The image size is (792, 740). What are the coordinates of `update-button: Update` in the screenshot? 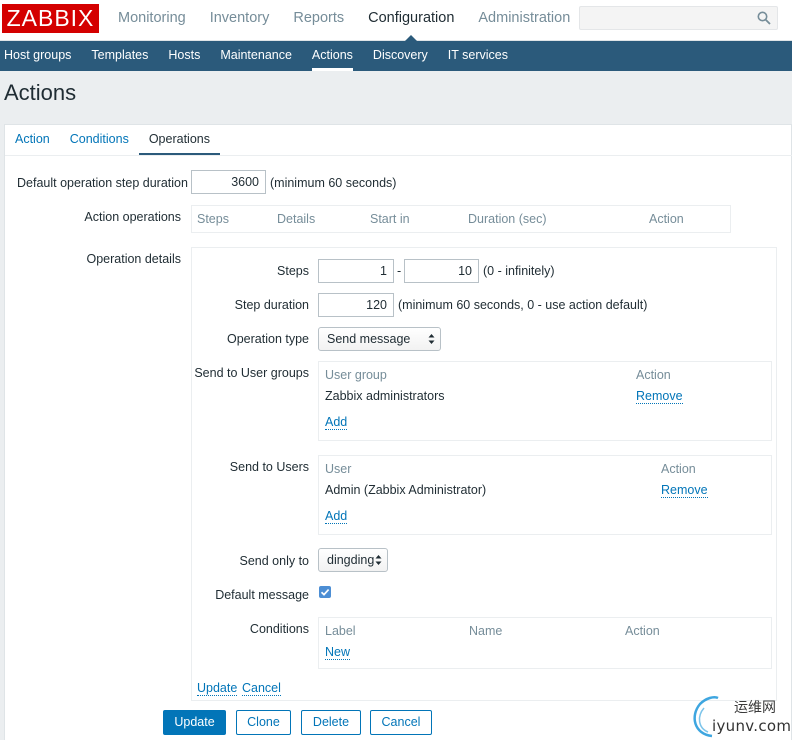 It's located at (194, 722).